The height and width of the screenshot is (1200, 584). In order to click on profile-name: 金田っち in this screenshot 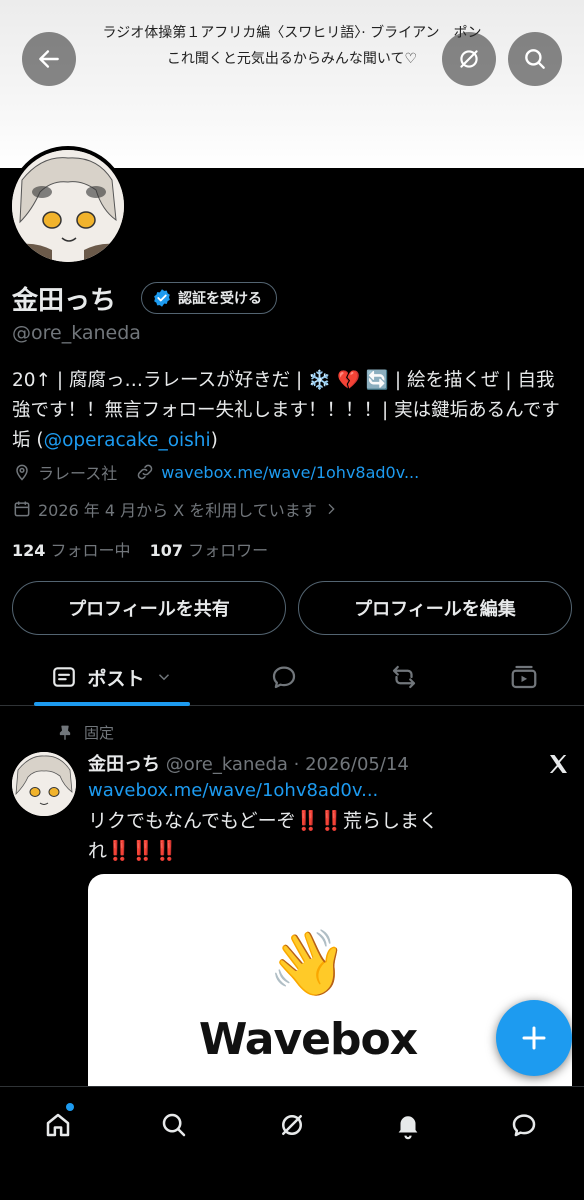, I will do `click(64, 301)`.